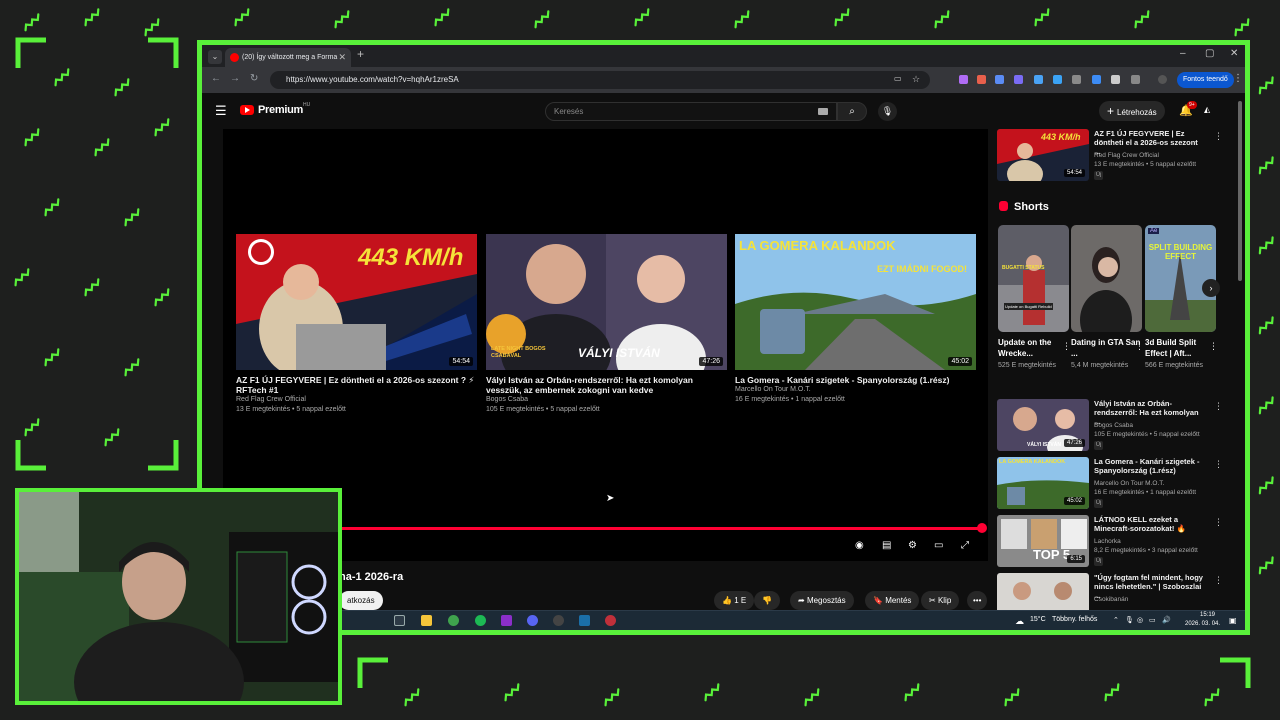 The width and height of the screenshot is (1280, 720). I want to click on minimize-button: –, so click(1183, 53).